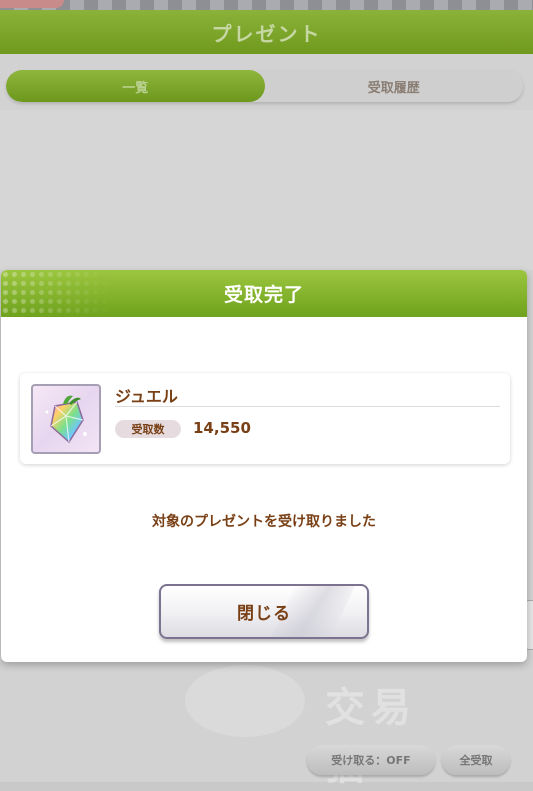  I want to click on item-name: ジュエル, so click(146, 396).